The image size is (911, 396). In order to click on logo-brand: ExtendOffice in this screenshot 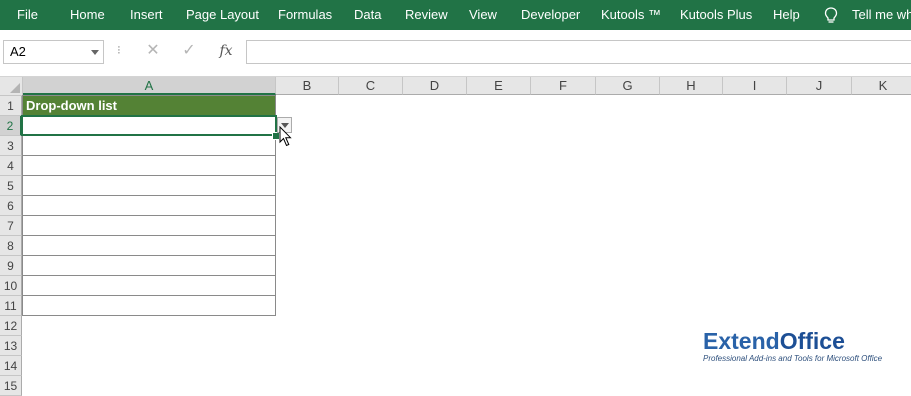, I will do `click(774, 341)`.